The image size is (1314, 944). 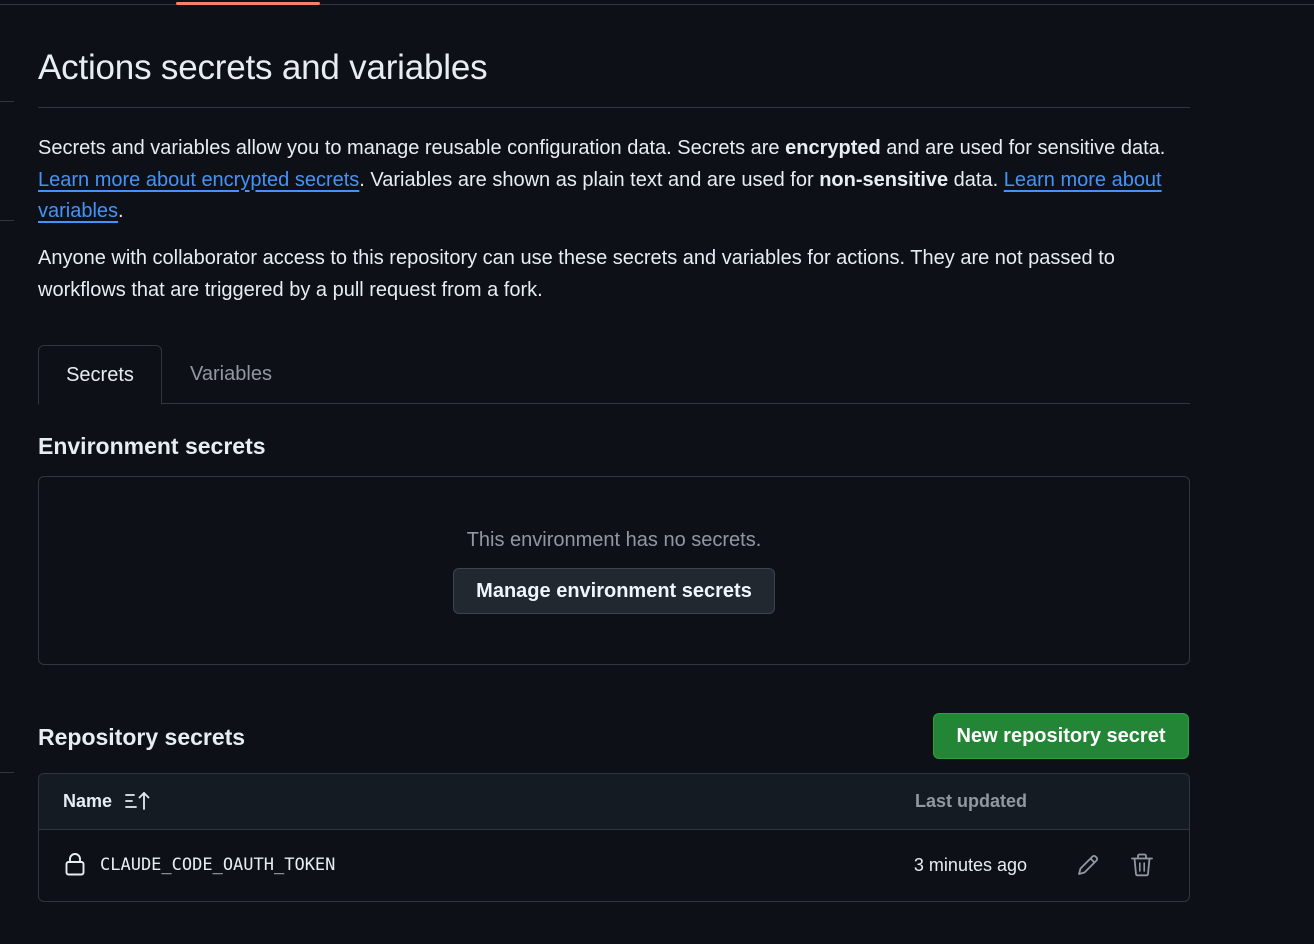 I want to click on intro-text: and are used for sensitive data., so click(x=1023, y=148).